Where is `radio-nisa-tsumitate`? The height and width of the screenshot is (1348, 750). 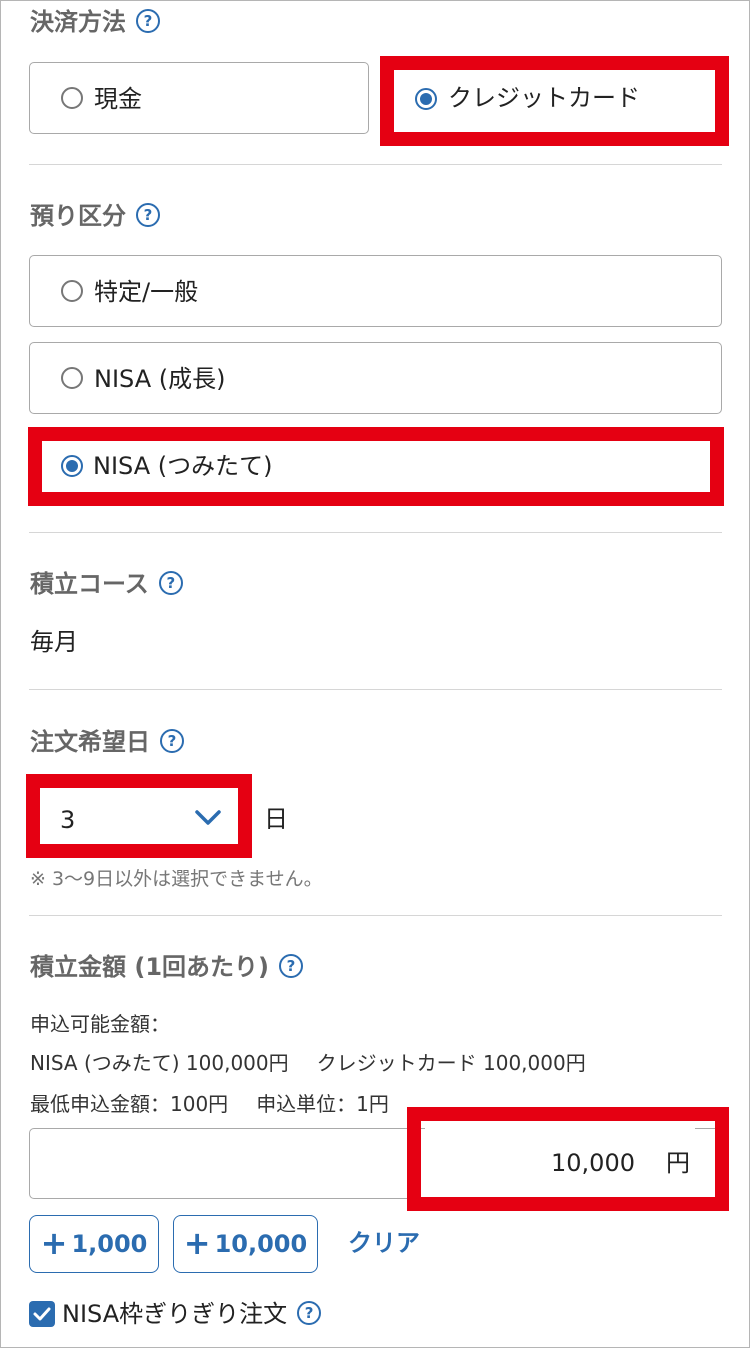
radio-nisa-tsumitate is located at coordinates (72, 466).